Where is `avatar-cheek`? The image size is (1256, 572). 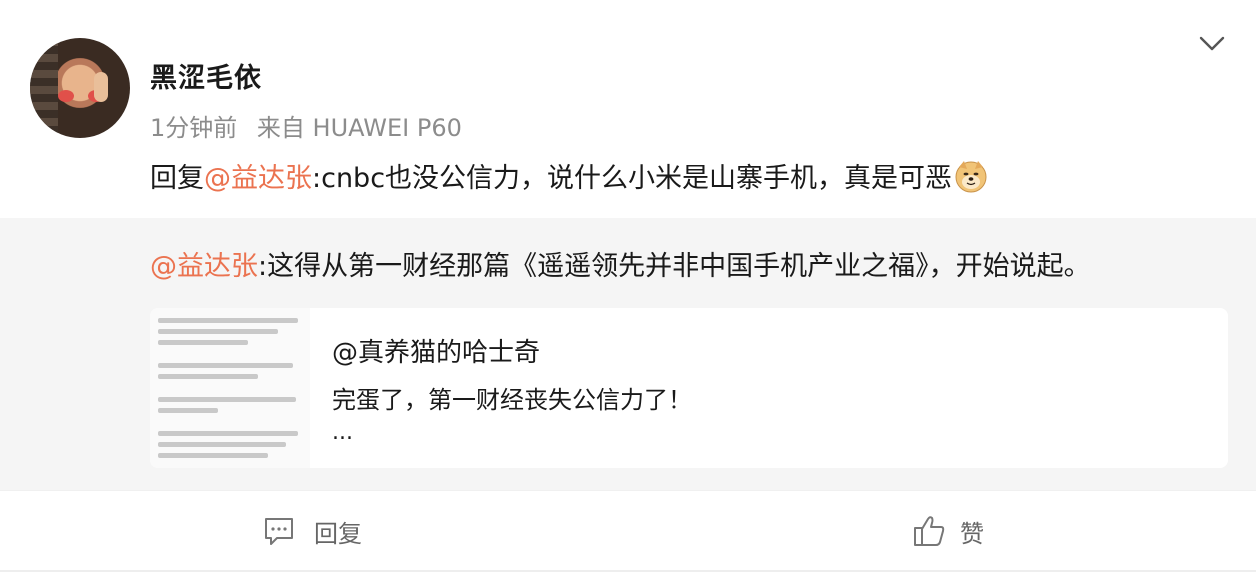
avatar-cheek is located at coordinates (66, 96).